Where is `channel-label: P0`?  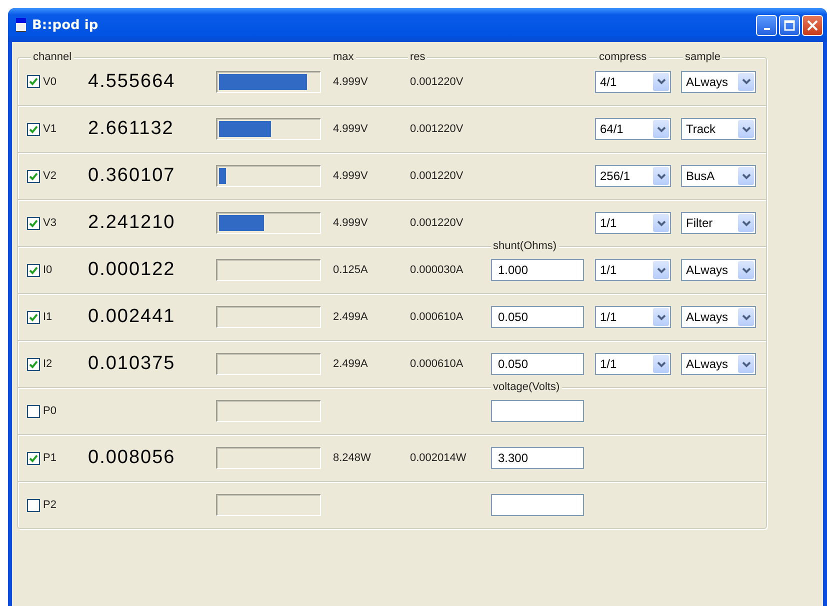 channel-label: P0 is located at coordinates (49, 411).